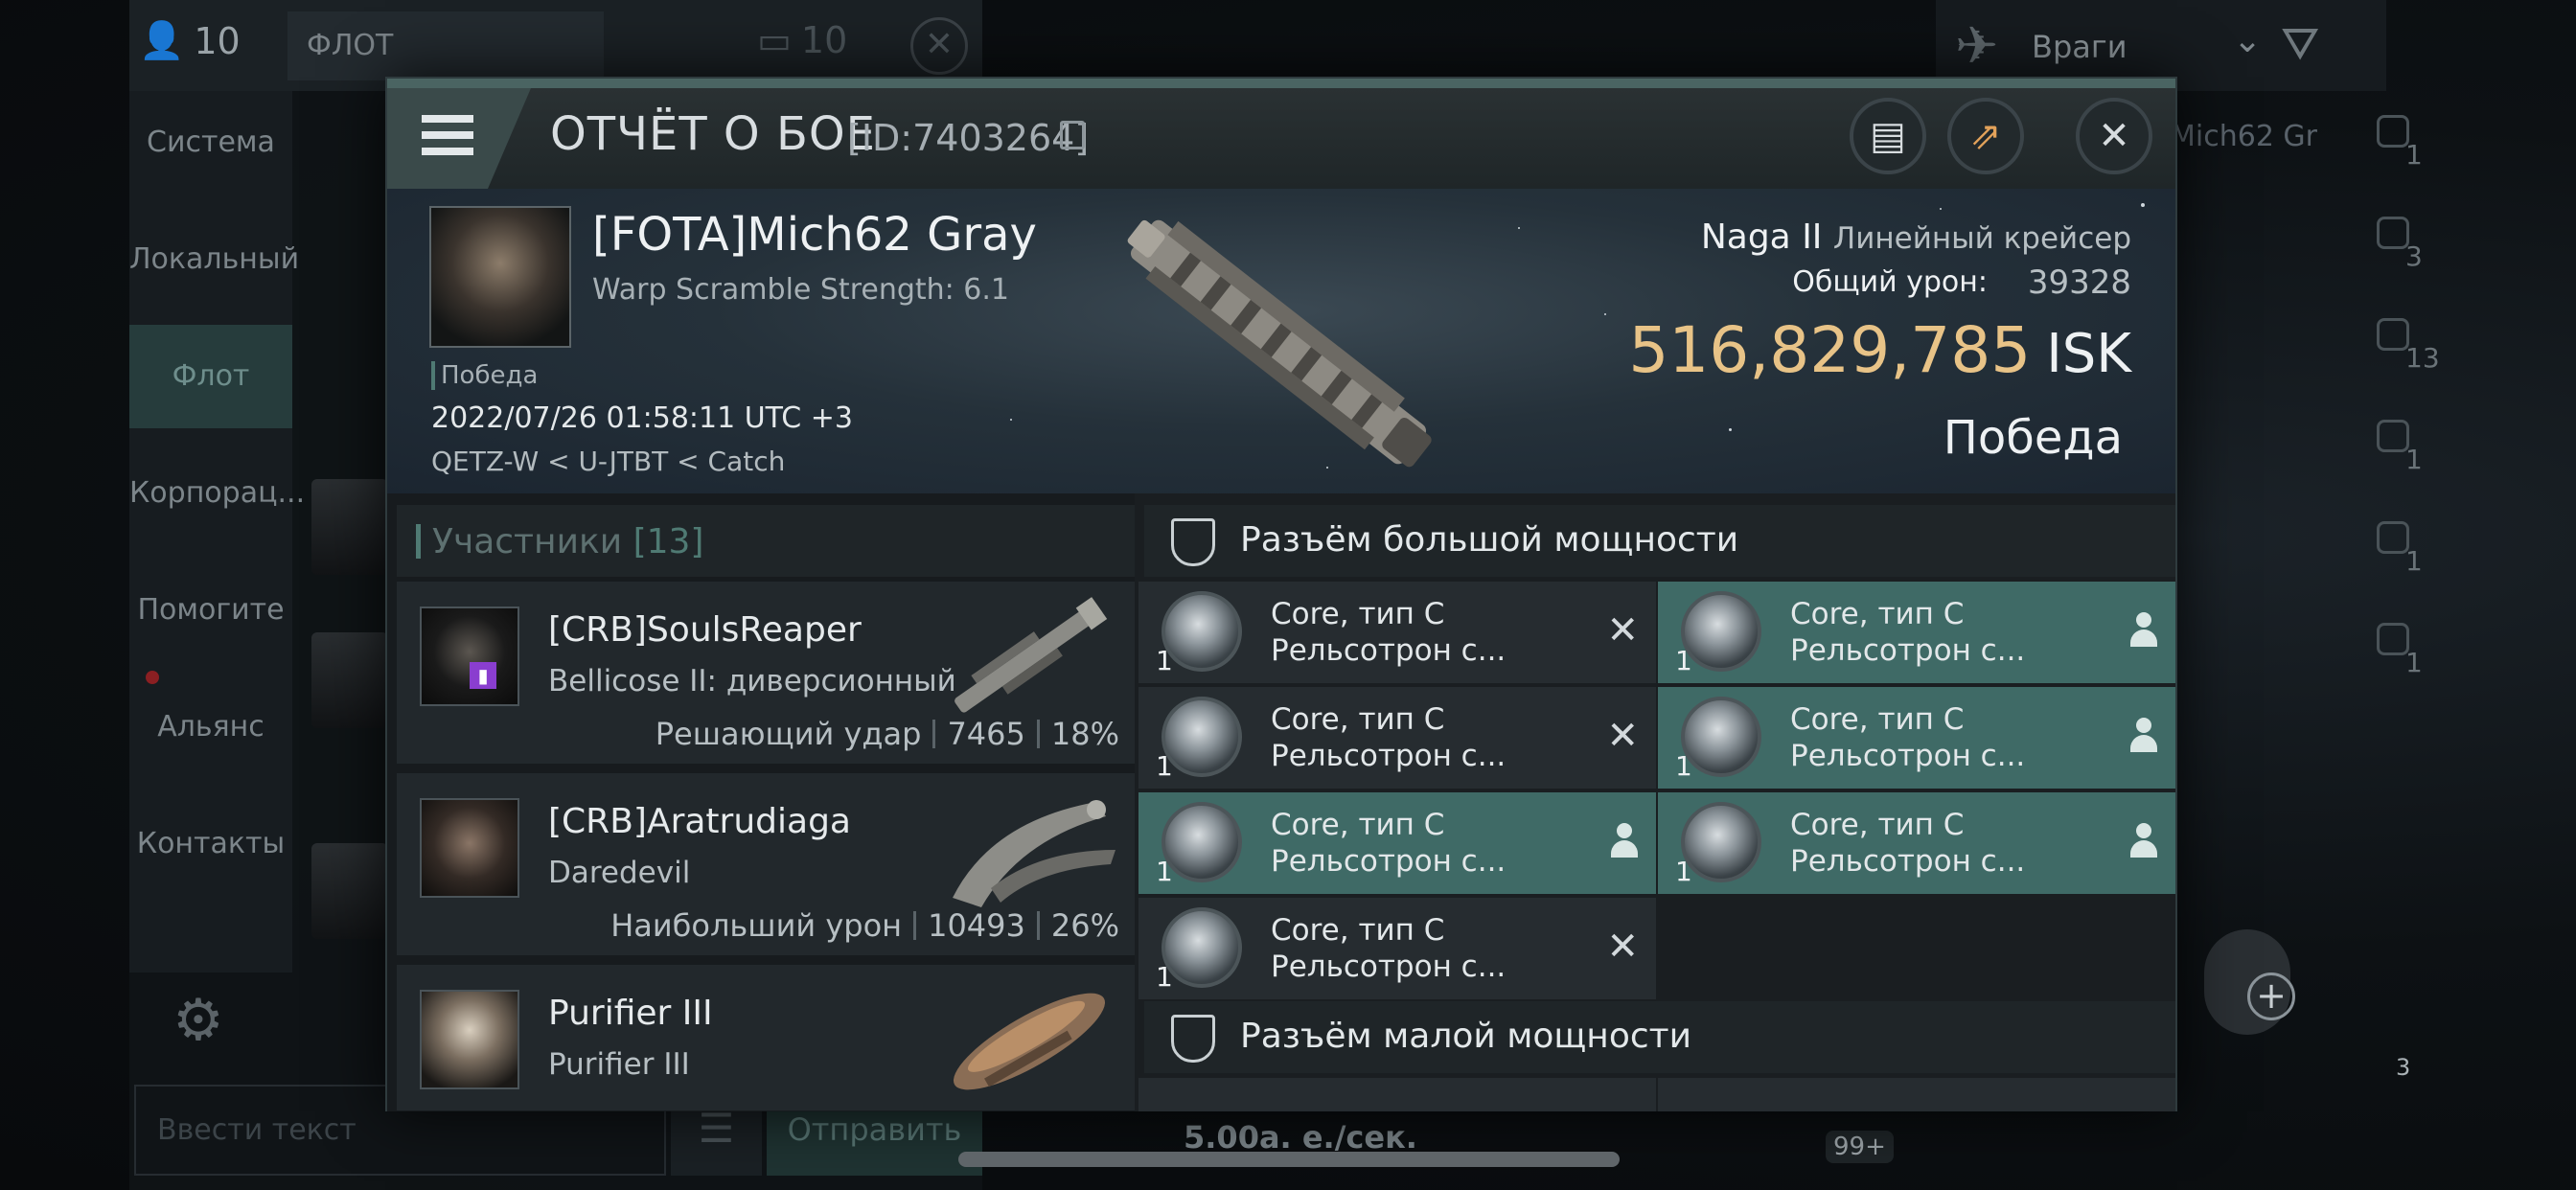  I want to click on stat-damage: 7465, so click(986, 734).